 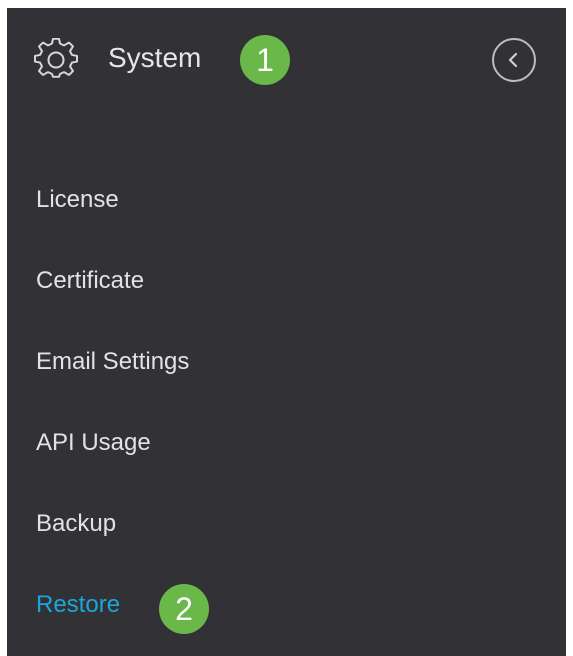 What do you see at coordinates (93, 443) in the screenshot?
I see `sidebar-item-api-usage: API Usage` at bounding box center [93, 443].